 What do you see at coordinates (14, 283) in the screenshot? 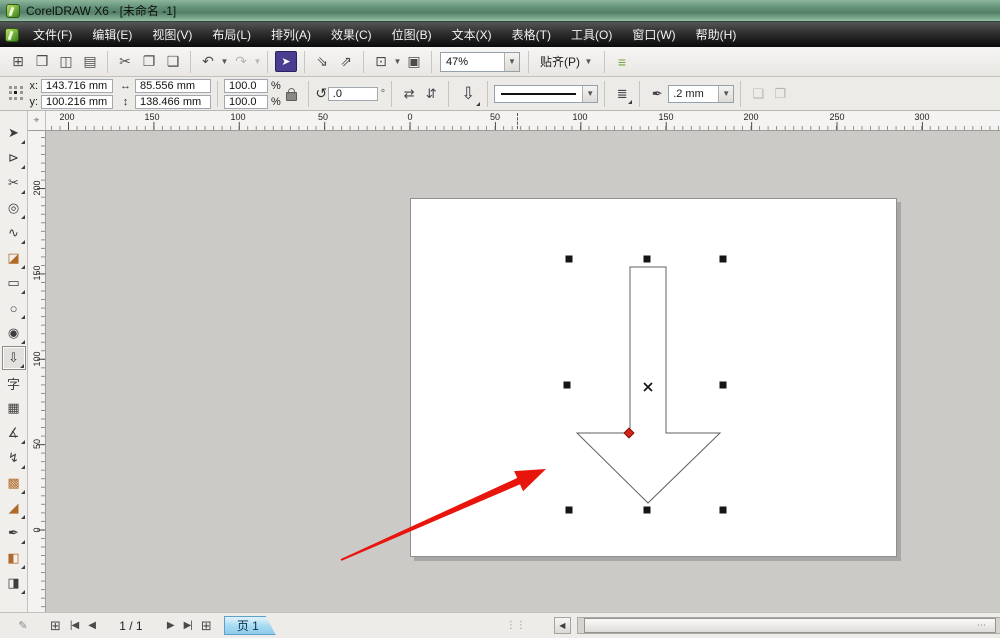
I see `rectangle-tool: ▭` at bounding box center [14, 283].